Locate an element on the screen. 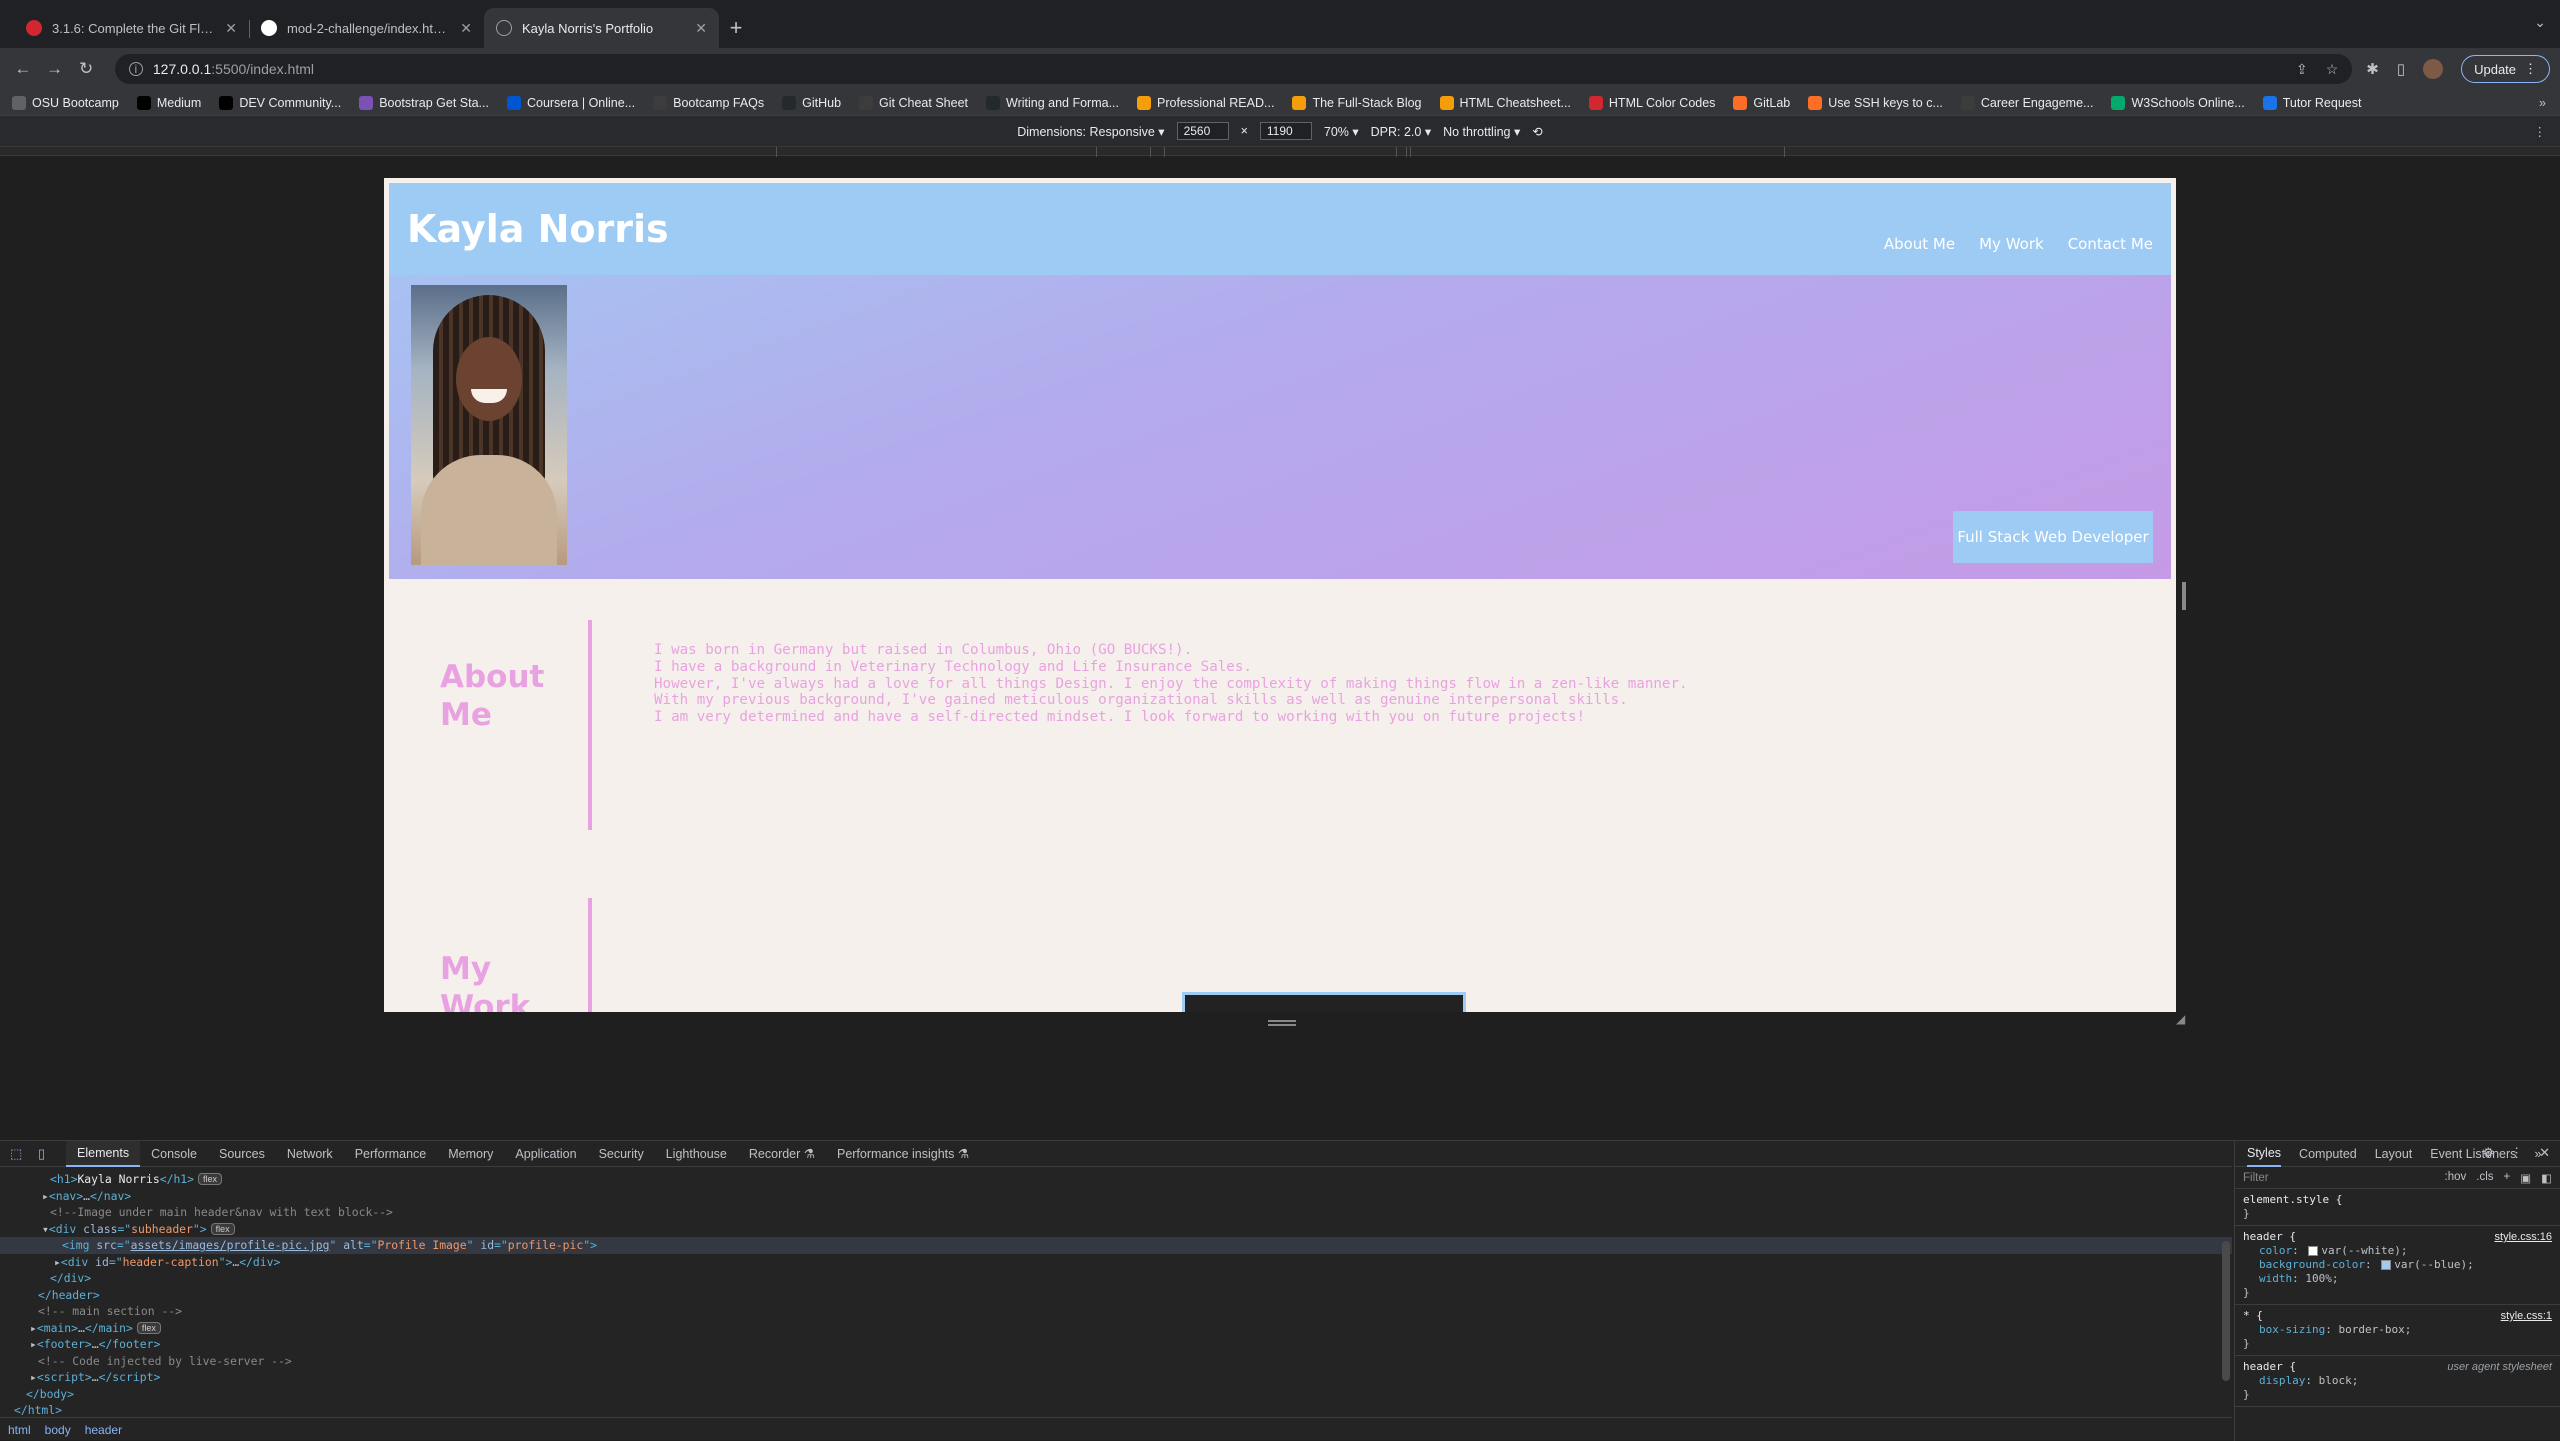 The width and height of the screenshot is (2560, 1441). nav-contact-me: Contact Me is located at coordinates (2110, 244).